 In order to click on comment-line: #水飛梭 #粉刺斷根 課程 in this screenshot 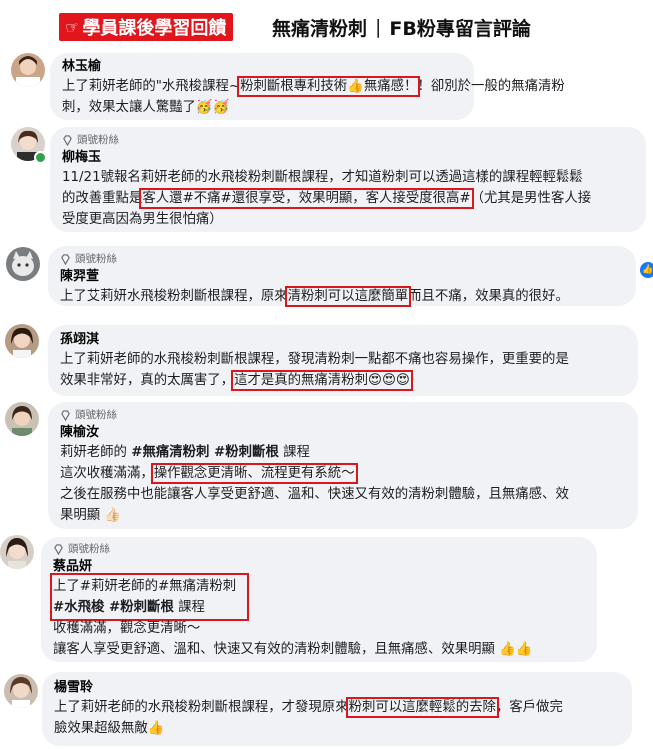, I will do `click(144, 607)`.